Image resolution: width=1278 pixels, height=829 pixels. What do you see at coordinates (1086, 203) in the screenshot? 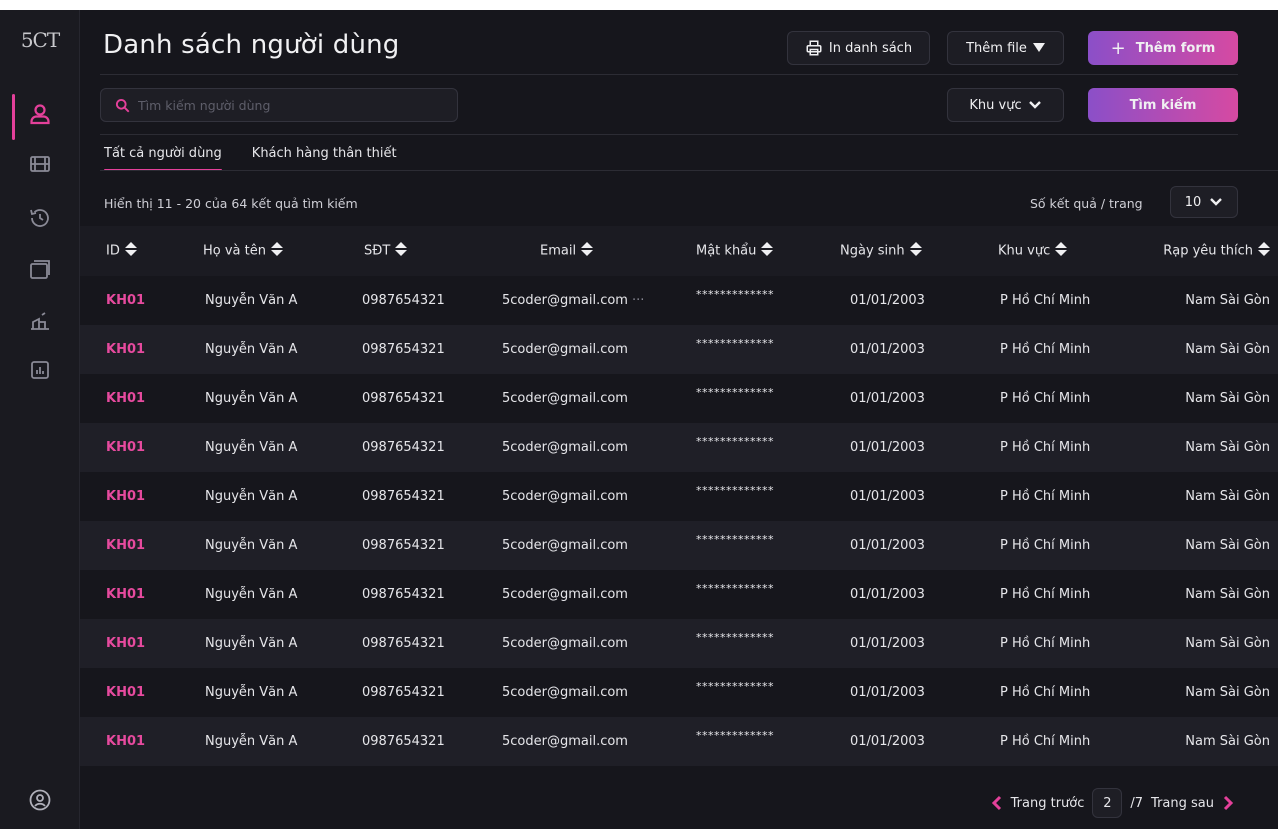
I see `per-page-label: Số kết quả / trang` at bounding box center [1086, 203].